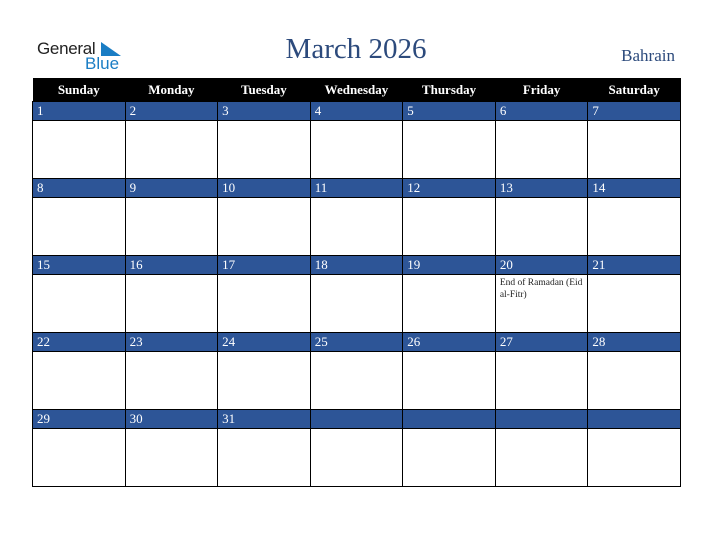  What do you see at coordinates (264, 265) in the screenshot?
I see `day-number: 17` at bounding box center [264, 265].